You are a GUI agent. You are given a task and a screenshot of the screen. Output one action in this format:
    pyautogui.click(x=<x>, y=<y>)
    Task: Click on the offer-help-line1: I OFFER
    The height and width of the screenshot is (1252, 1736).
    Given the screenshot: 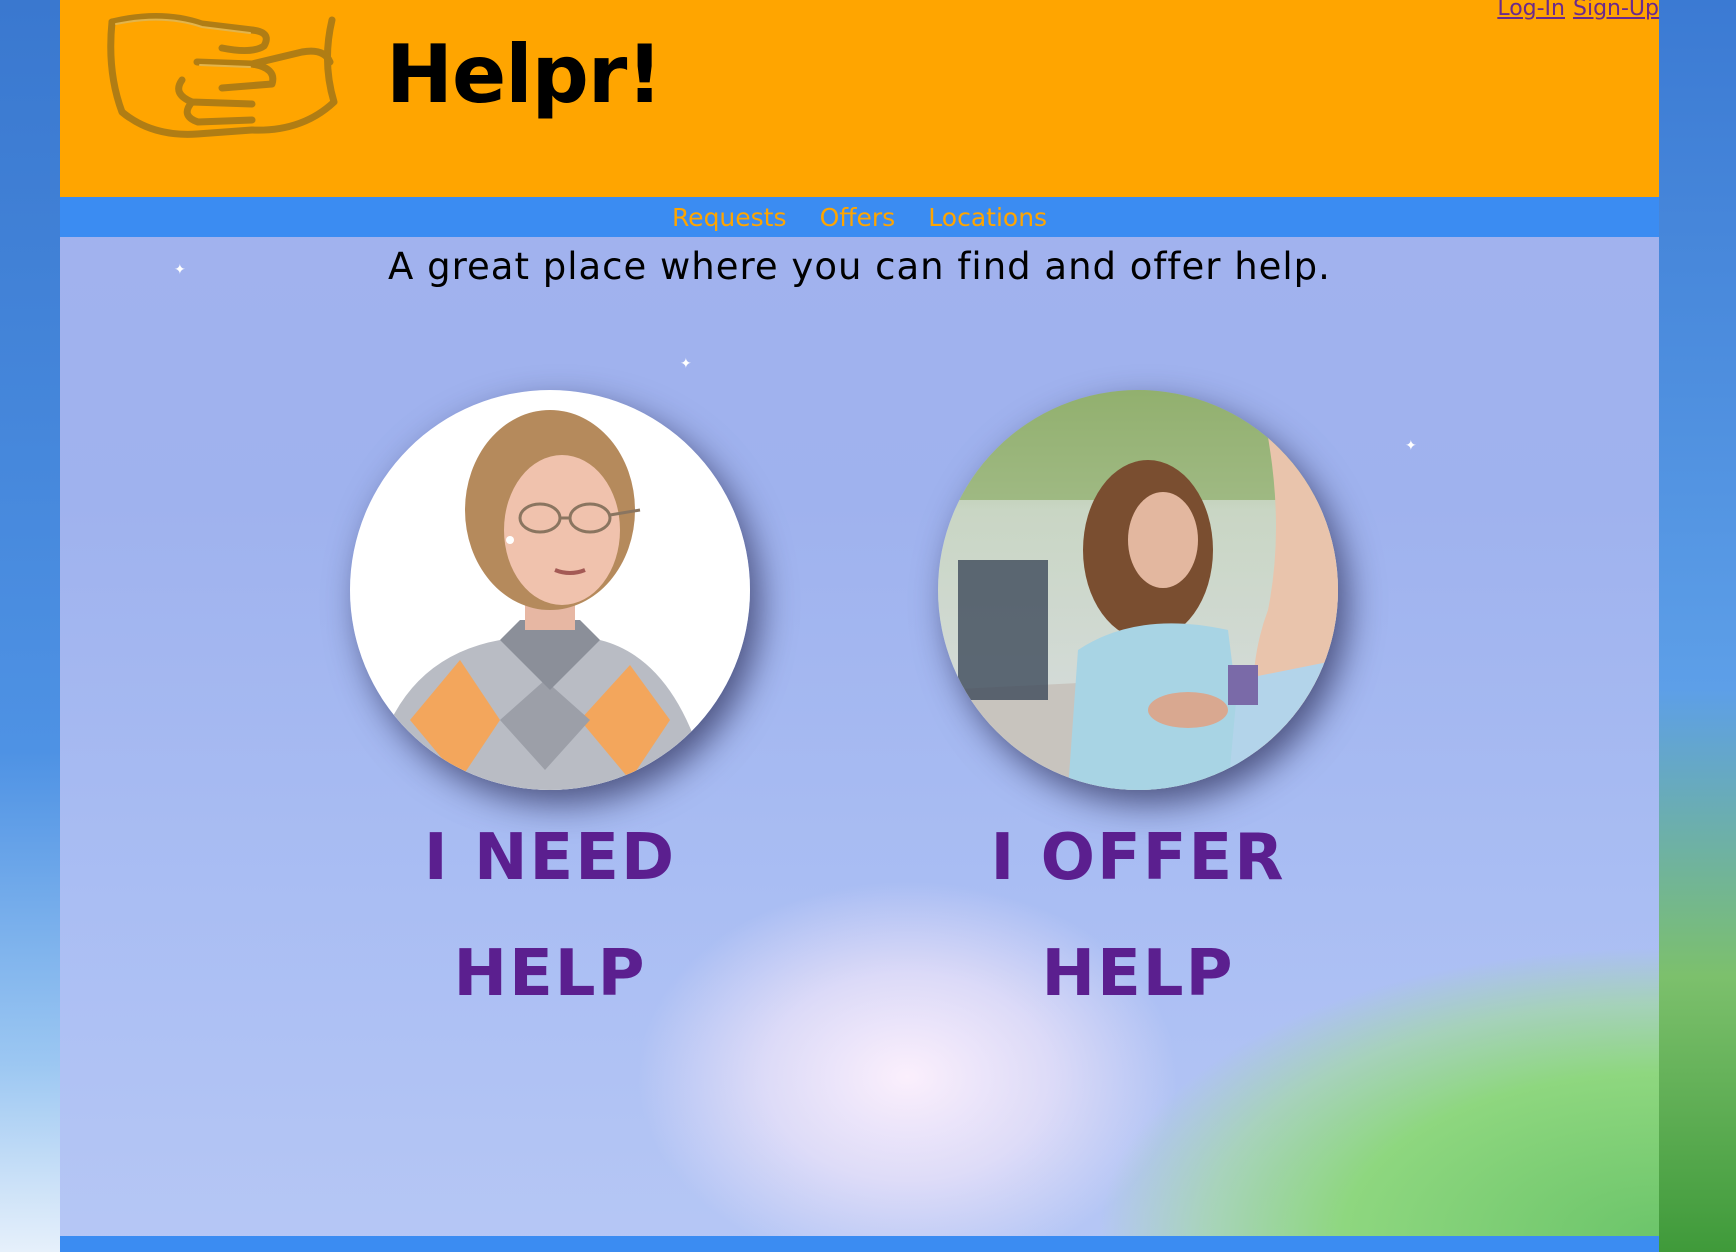 What is the action you would take?
    pyautogui.click(x=1138, y=858)
    